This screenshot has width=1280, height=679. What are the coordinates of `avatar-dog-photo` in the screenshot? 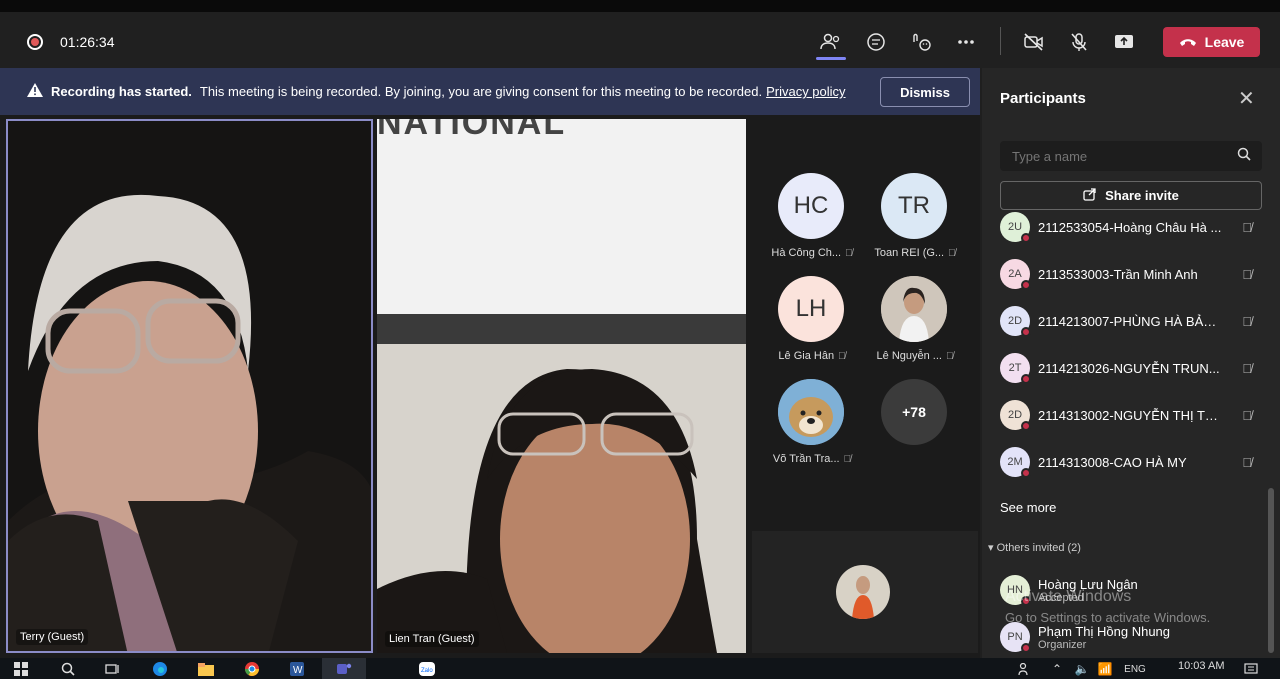 It's located at (811, 412).